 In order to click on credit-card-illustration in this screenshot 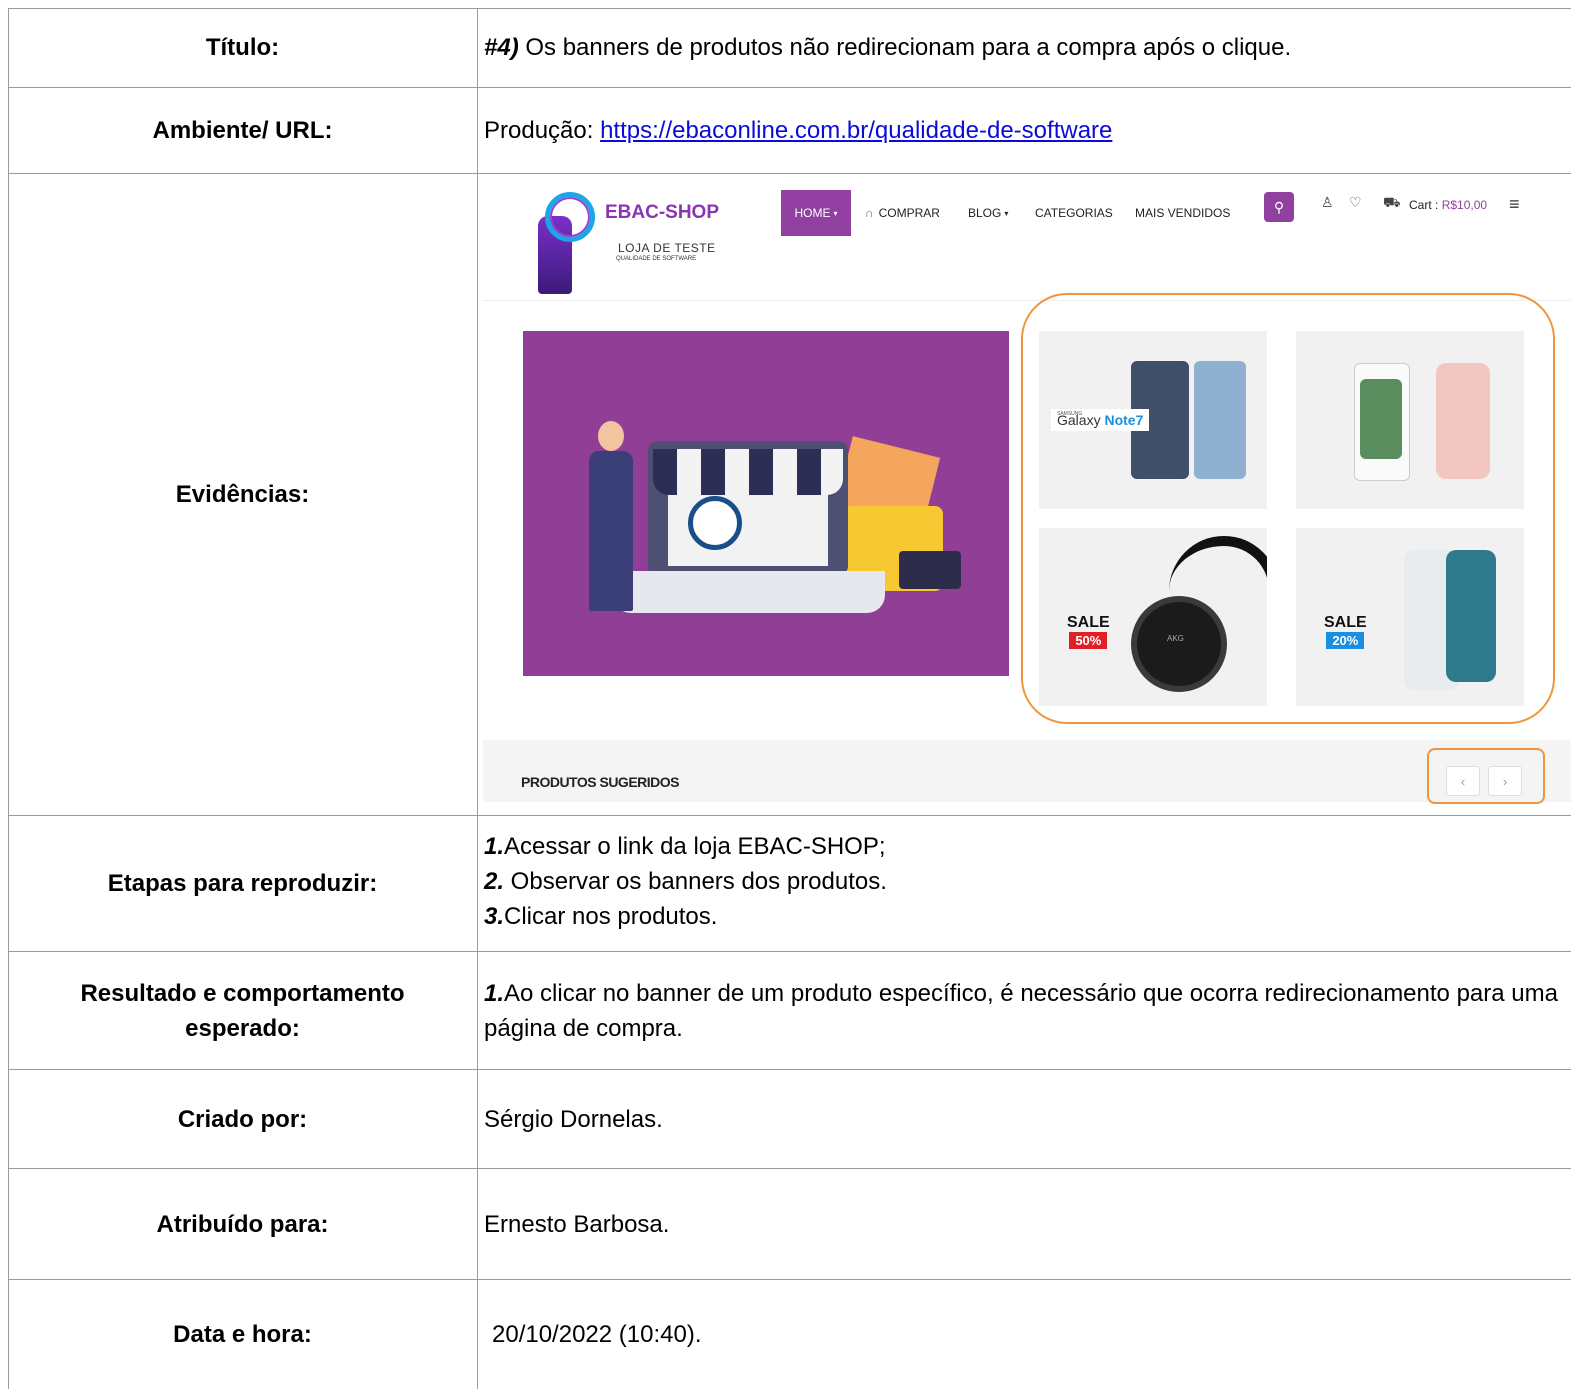, I will do `click(930, 570)`.